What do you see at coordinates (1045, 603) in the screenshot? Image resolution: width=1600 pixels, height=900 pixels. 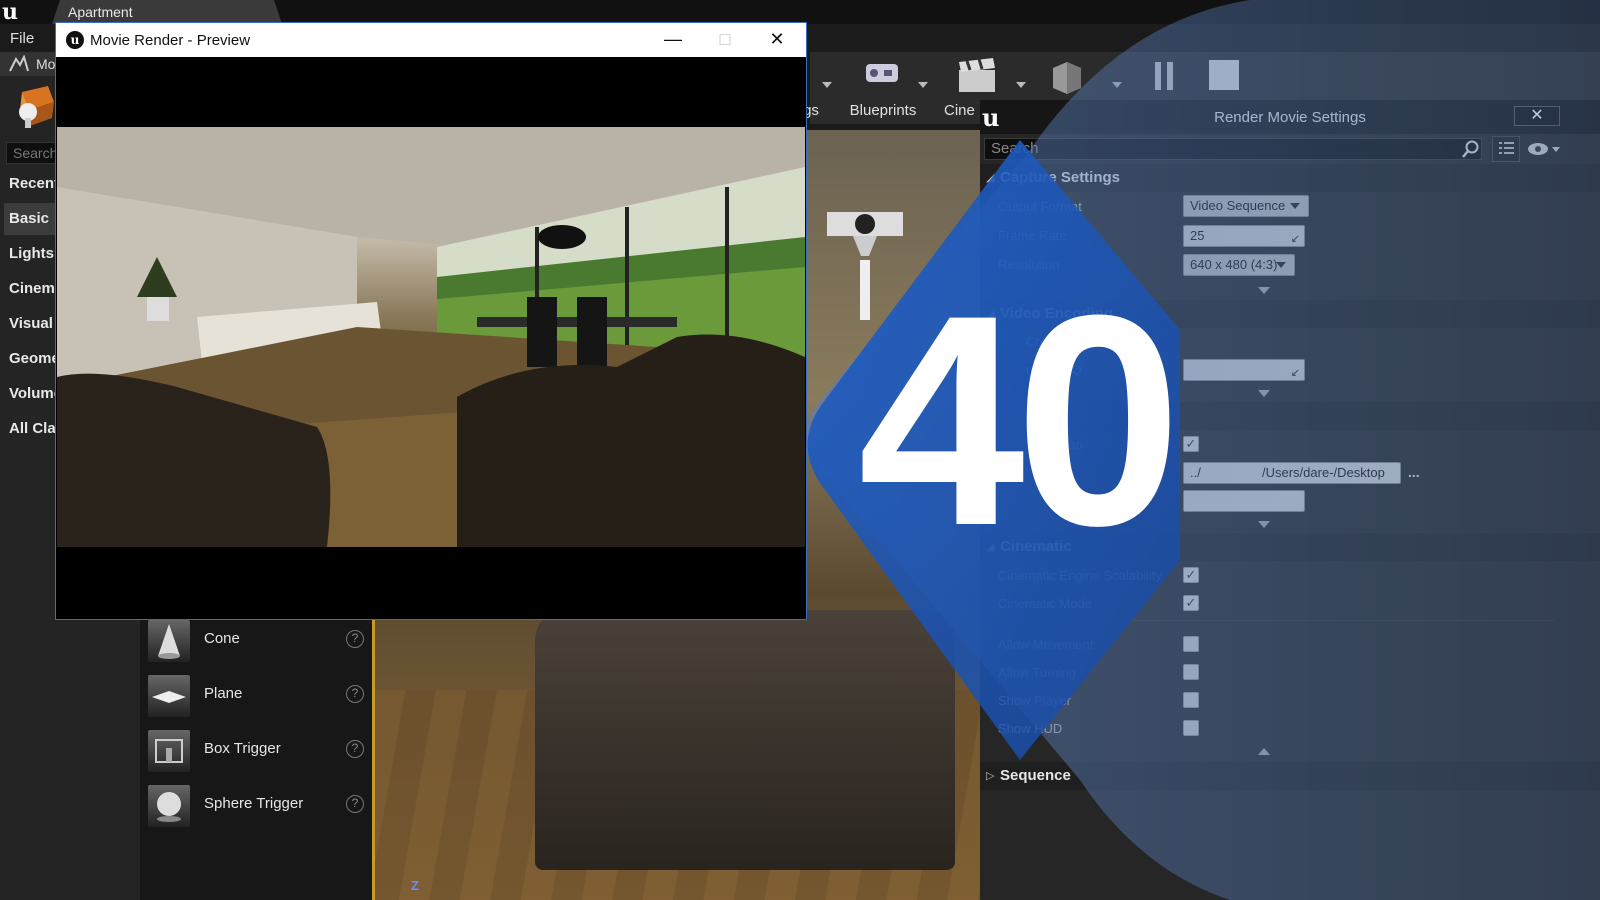 I see `cinematic-mode-label: Cinematic Mode` at bounding box center [1045, 603].